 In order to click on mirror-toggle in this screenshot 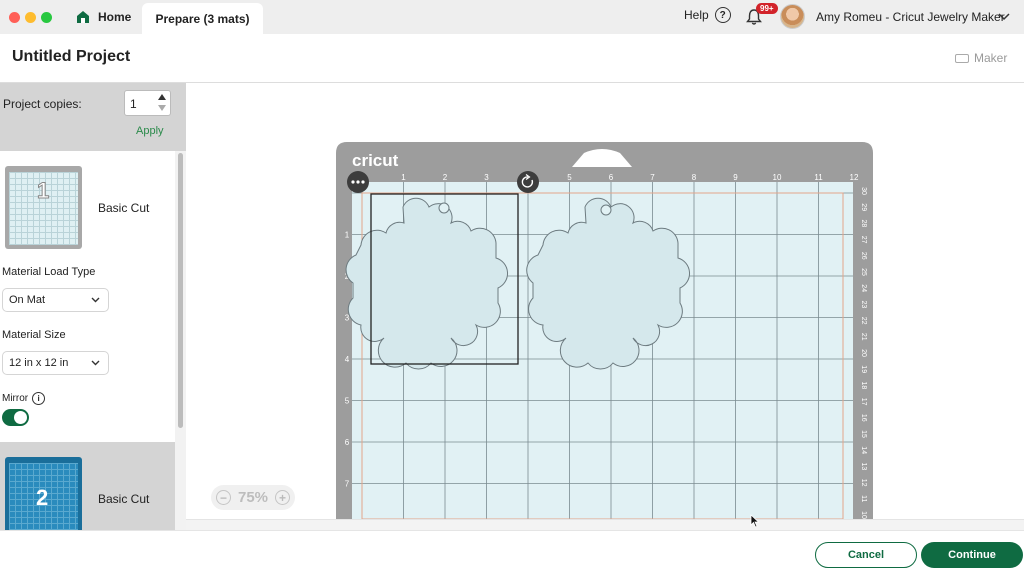, I will do `click(15, 417)`.